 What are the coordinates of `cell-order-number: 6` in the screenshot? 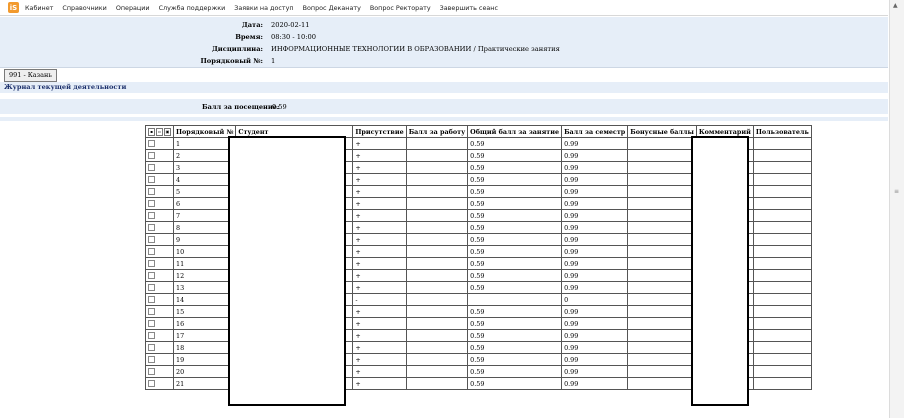 It's located at (204, 203).